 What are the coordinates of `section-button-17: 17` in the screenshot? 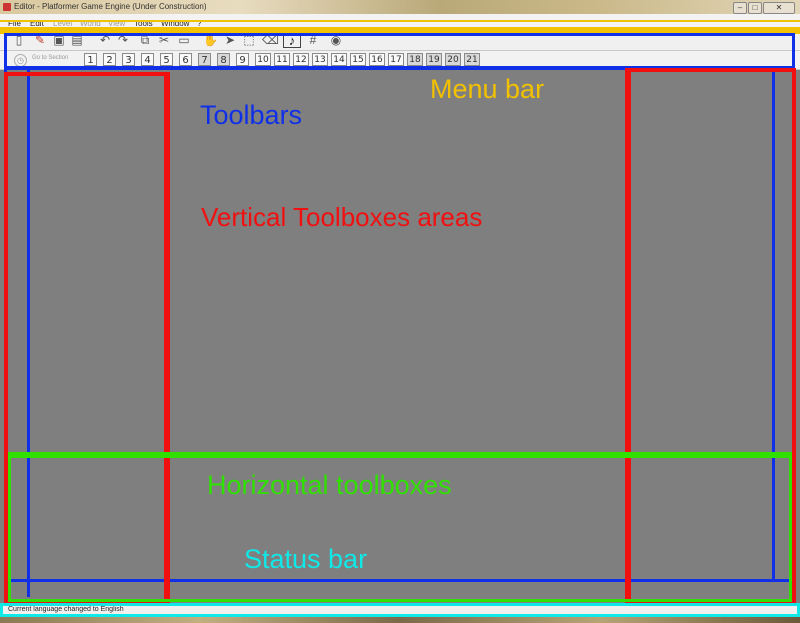 It's located at (396, 59).